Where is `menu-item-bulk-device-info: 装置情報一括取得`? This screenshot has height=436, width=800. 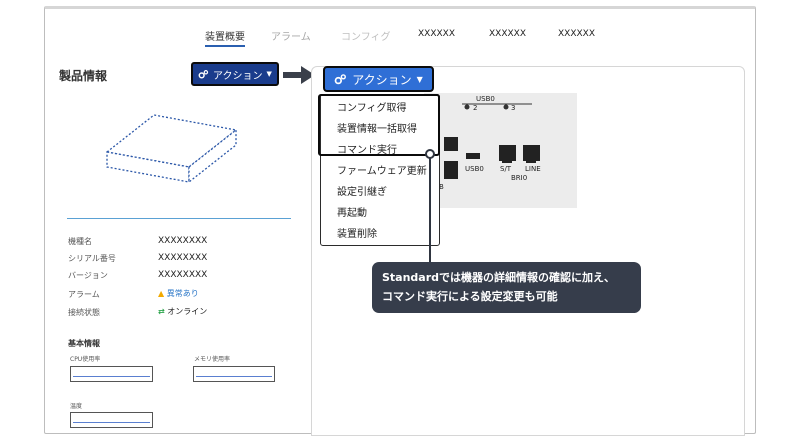 menu-item-bulk-device-info: 装置情報一括取得 is located at coordinates (377, 127).